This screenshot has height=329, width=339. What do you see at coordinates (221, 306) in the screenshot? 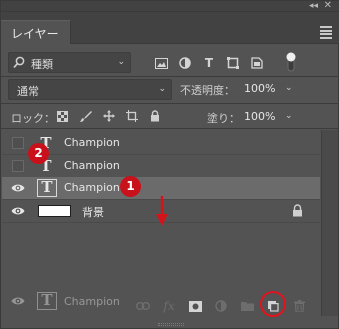
I see `new-adjustment-icon` at bounding box center [221, 306].